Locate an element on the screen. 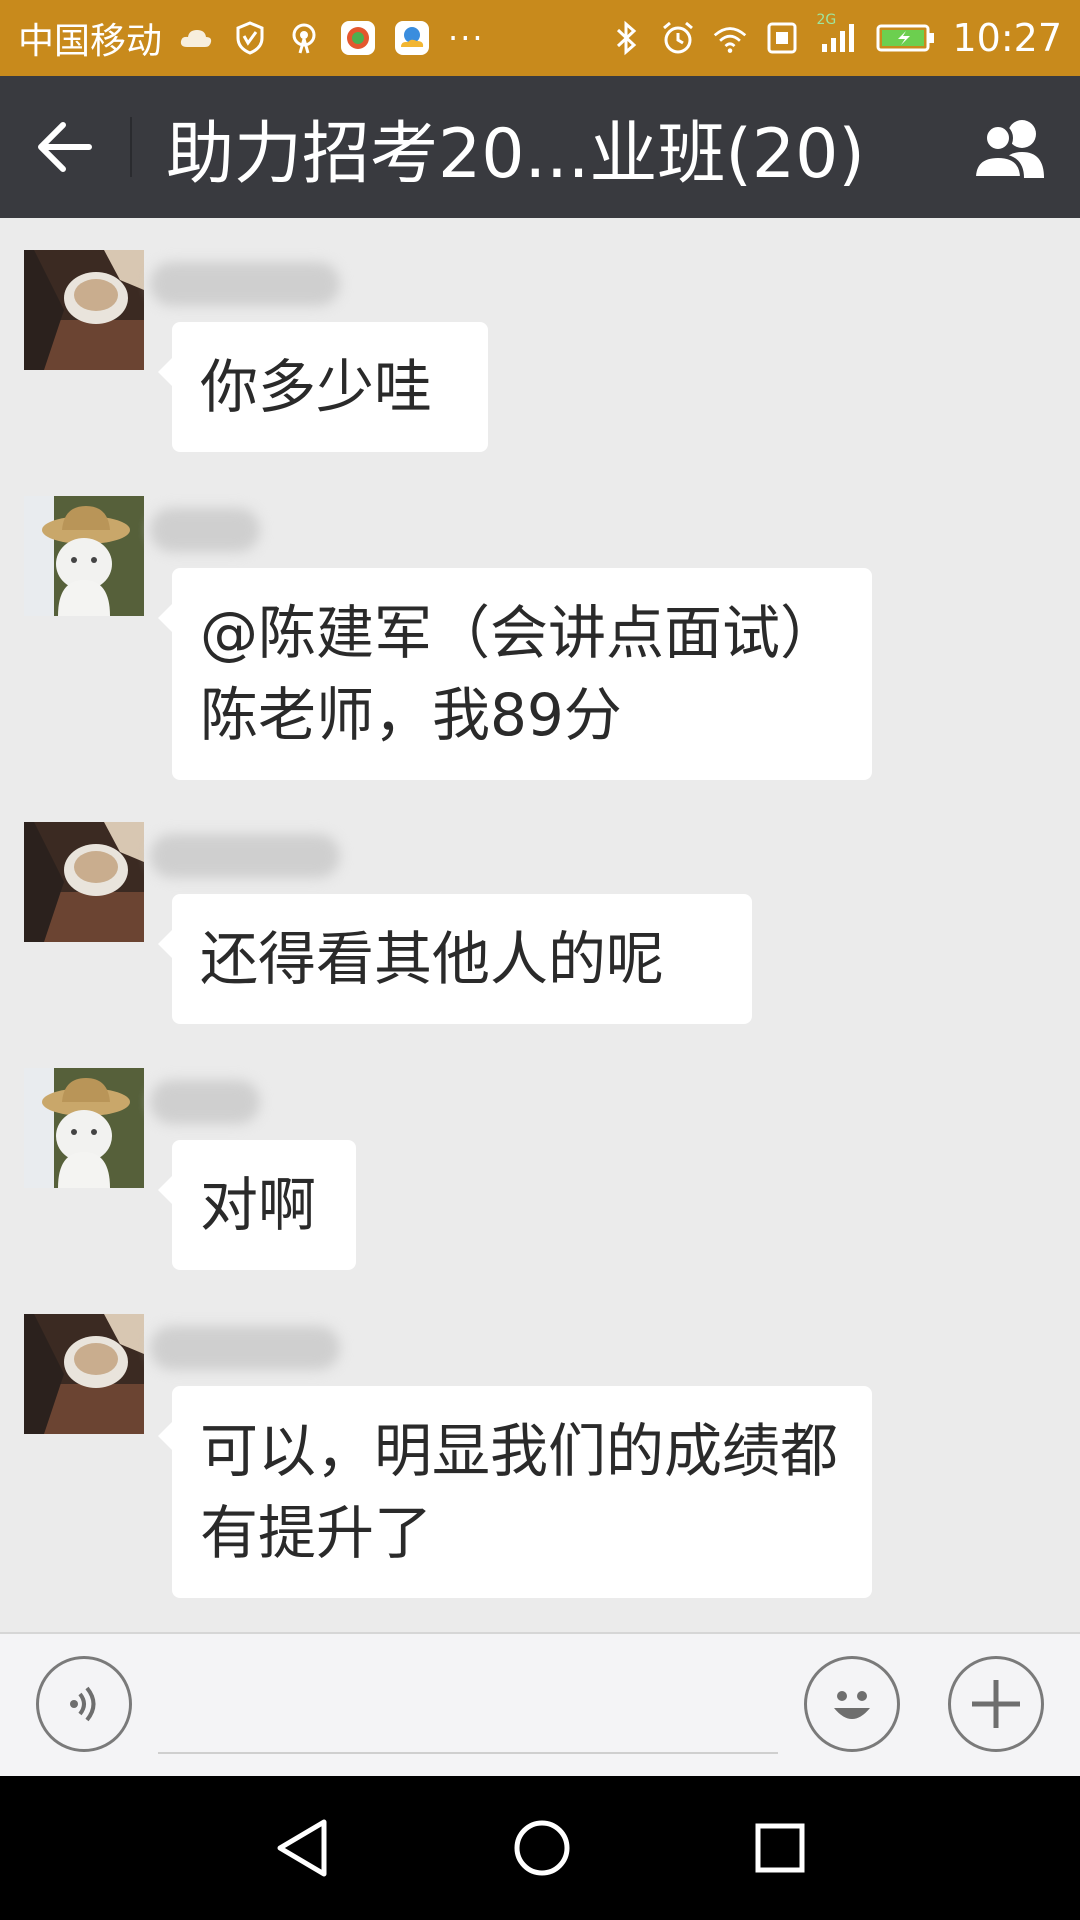 The image size is (1080, 1920). more-notifications-indicator: ··· is located at coordinates (466, 38).